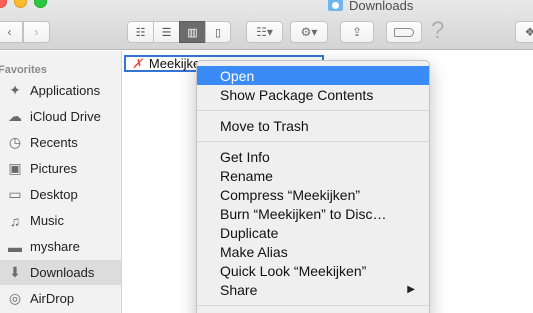 This screenshot has width=533, height=313. What do you see at coordinates (137, 63) in the screenshot?
I see `app-unavailable-icon: ✗` at bounding box center [137, 63].